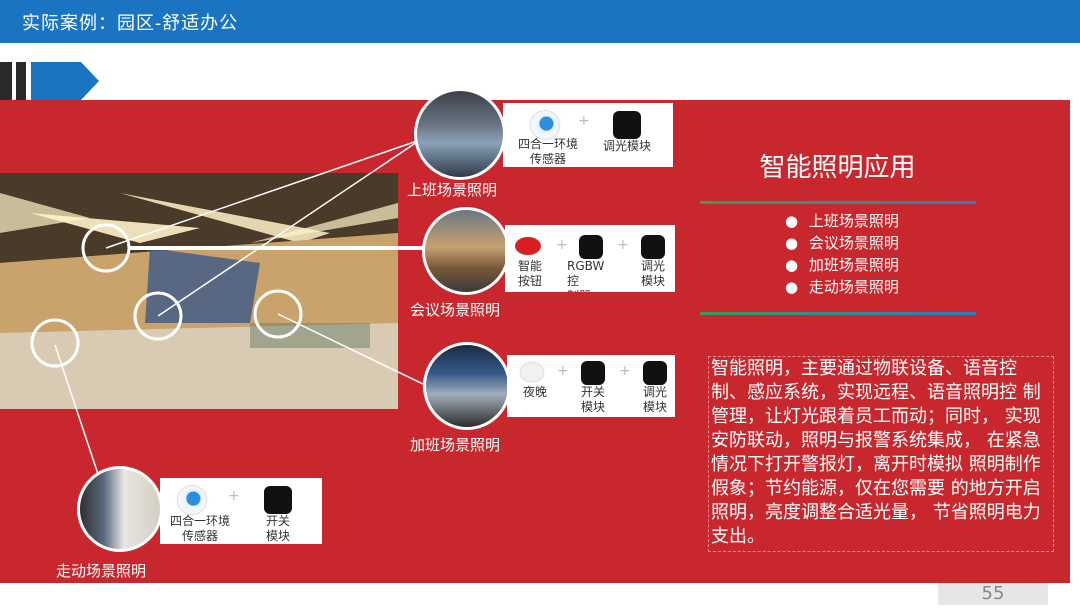 The height and width of the screenshot is (608, 1080). Describe the element at coordinates (842, 243) in the screenshot. I see `bullet-item: 会议场景照明` at that location.